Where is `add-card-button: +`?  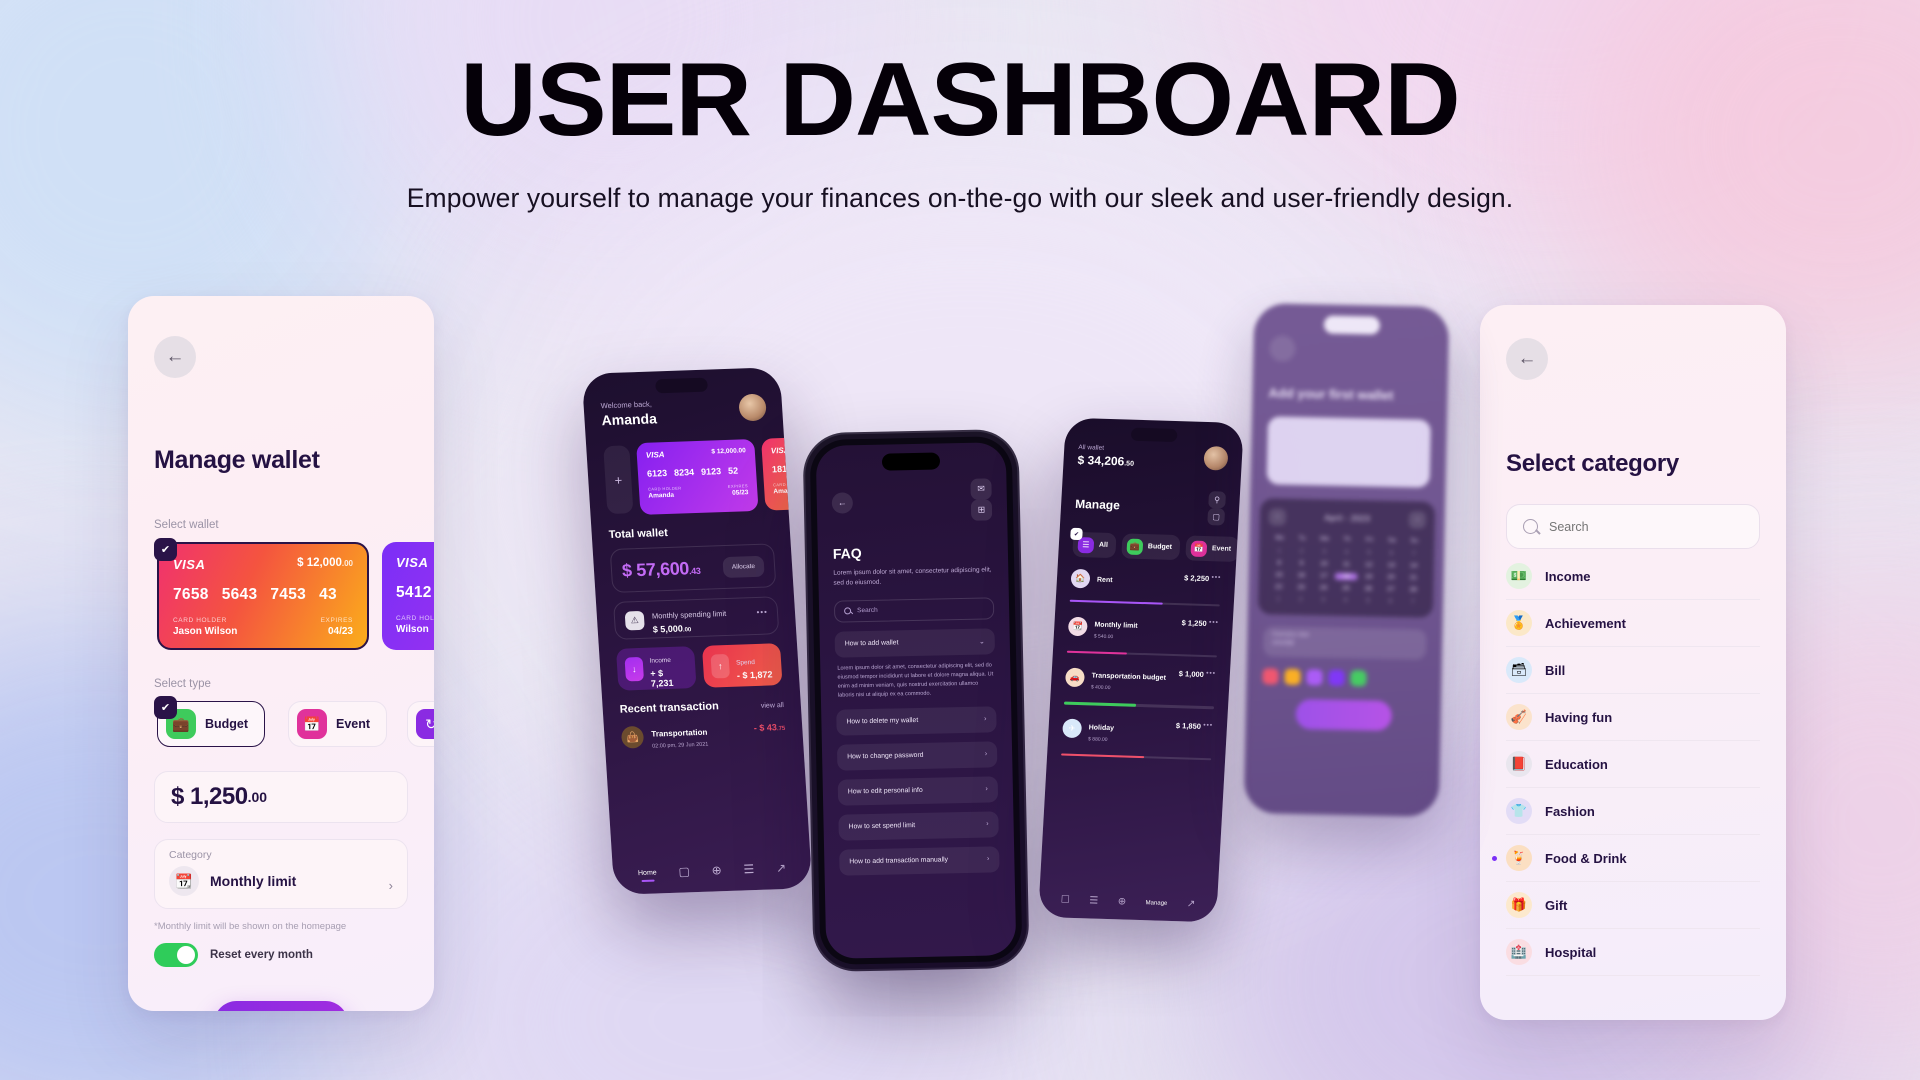
add-card-button: + is located at coordinates (618, 480).